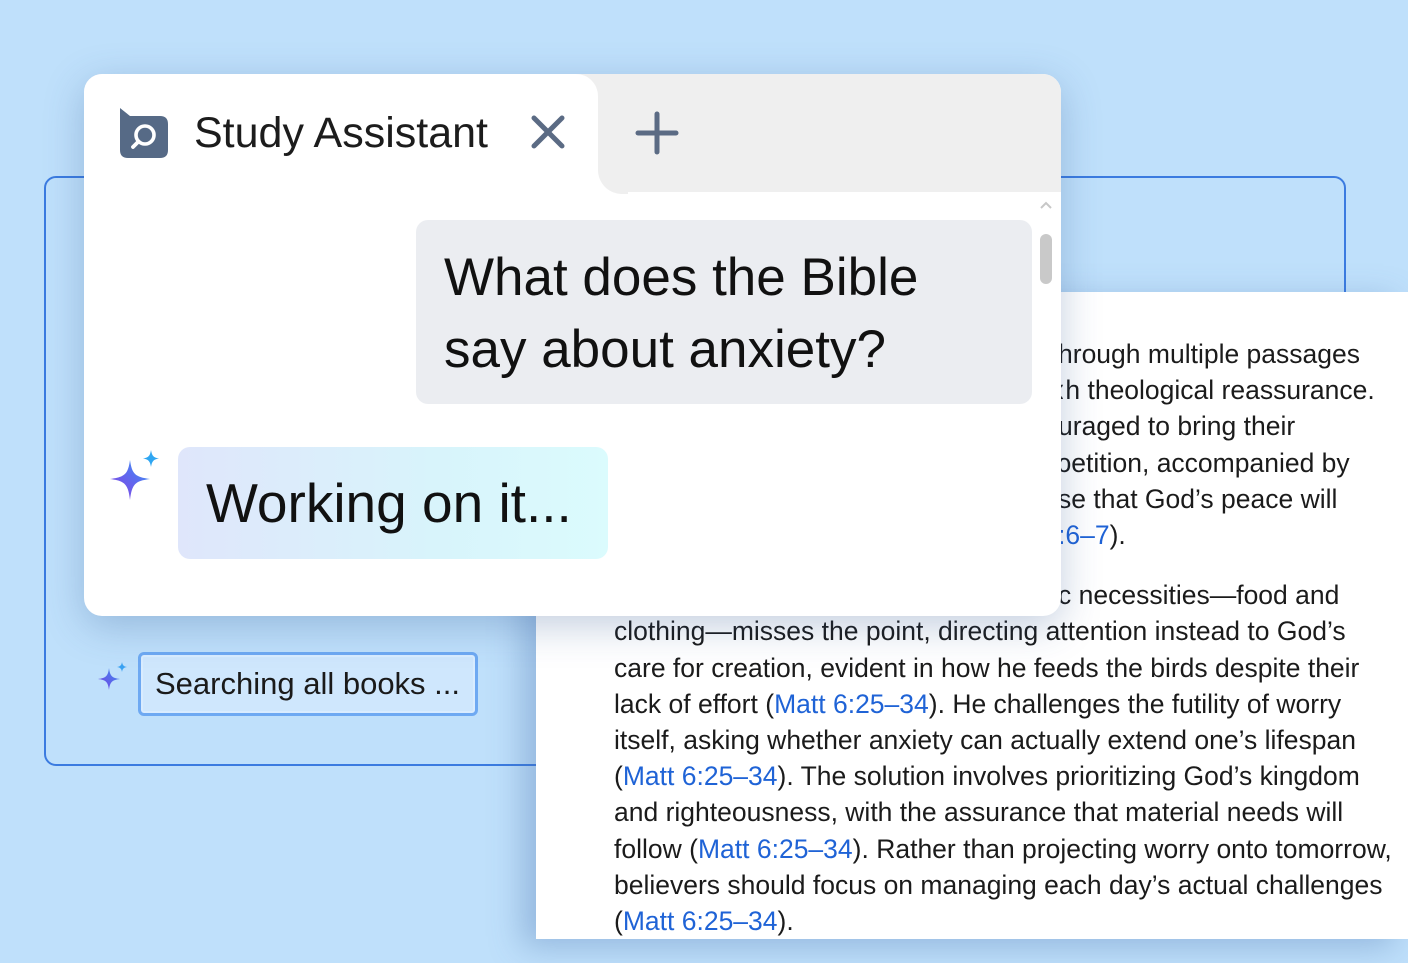  Describe the element at coordinates (144, 133) in the screenshot. I see `chat-search-icon` at that location.